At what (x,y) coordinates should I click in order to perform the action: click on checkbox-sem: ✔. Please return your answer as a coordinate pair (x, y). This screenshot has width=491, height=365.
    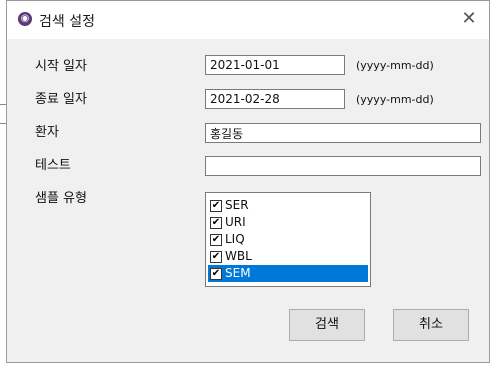
    Looking at the image, I should click on (216, 273).